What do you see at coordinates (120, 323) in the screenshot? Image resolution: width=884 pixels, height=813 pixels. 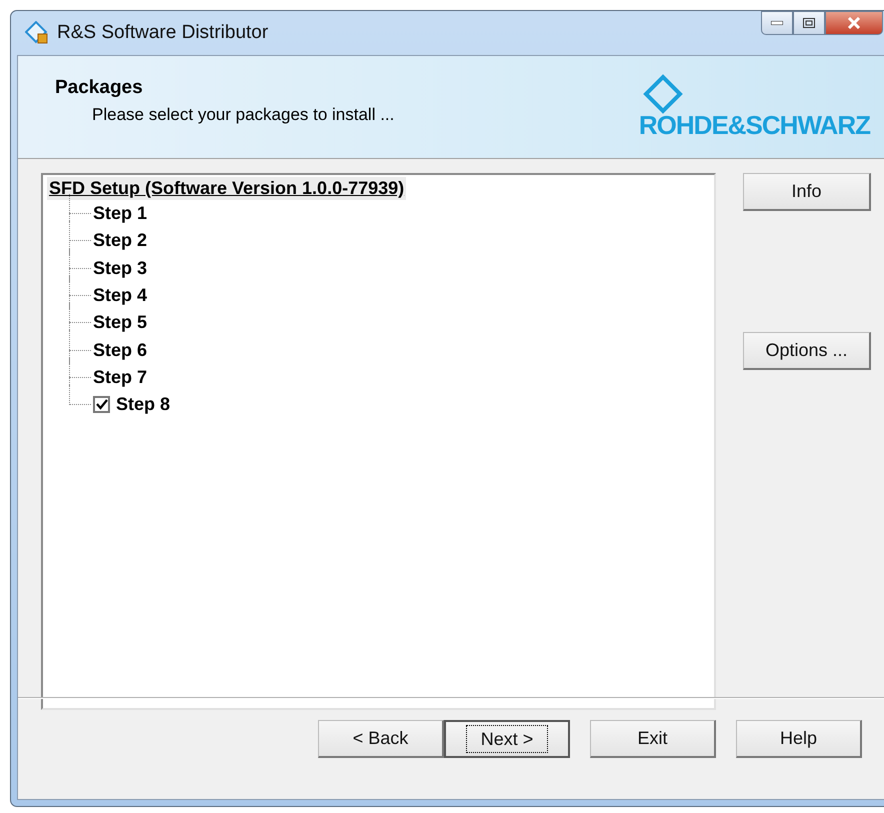 I see `tree-item: Step 5` at bounding box center [120, 323].